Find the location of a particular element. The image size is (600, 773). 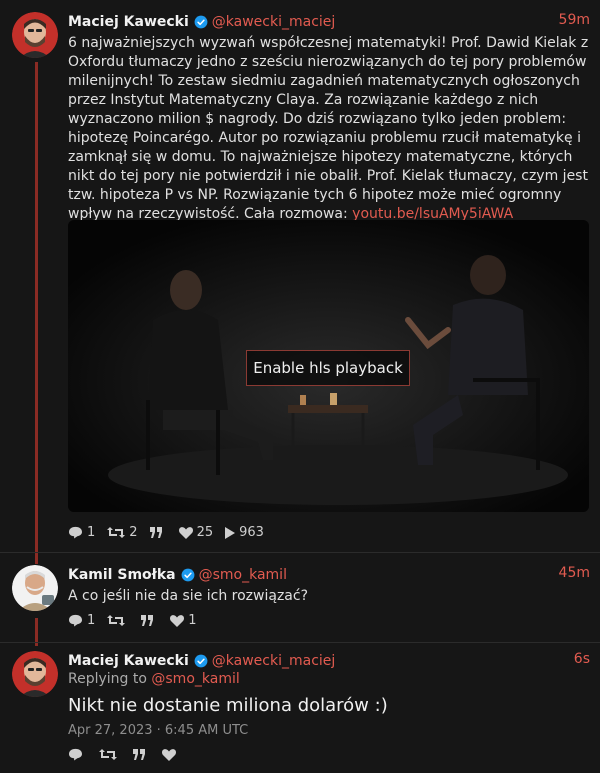

replying-to-handle: @smo_kamil is located at coordinates (195, 679).